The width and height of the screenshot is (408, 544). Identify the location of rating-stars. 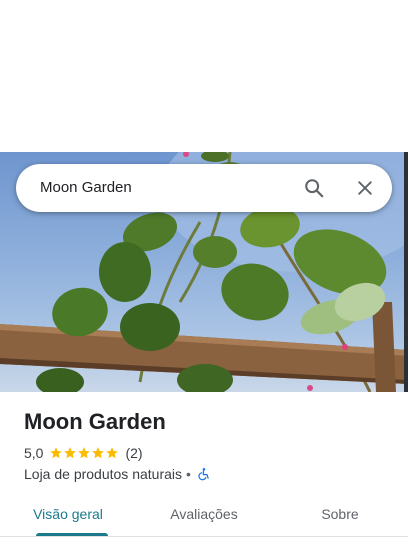
(84, 453).